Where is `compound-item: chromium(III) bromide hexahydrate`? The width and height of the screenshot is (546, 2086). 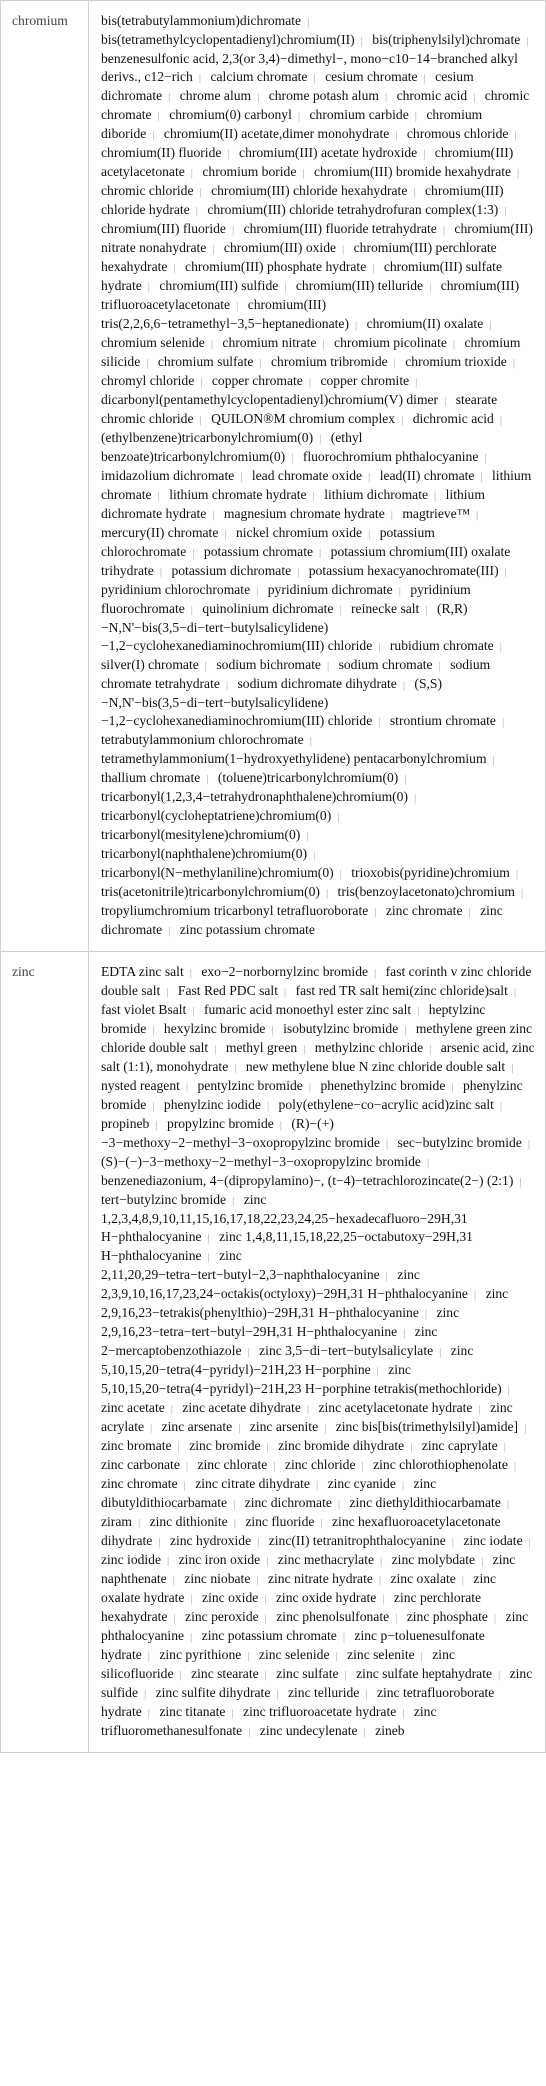
compound-item: chromium(III) bromide hexahydrate is located at coordinates (413, 171).